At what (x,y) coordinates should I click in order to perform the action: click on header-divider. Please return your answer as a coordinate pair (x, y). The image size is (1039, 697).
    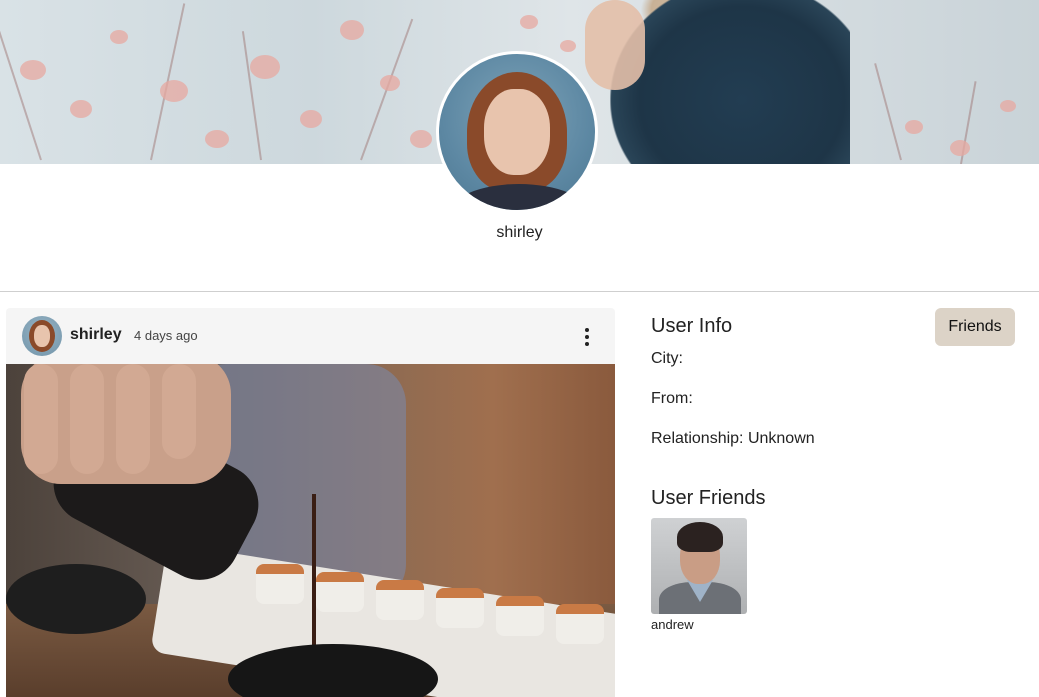
    Looking at the image, I should click on (519, 291).